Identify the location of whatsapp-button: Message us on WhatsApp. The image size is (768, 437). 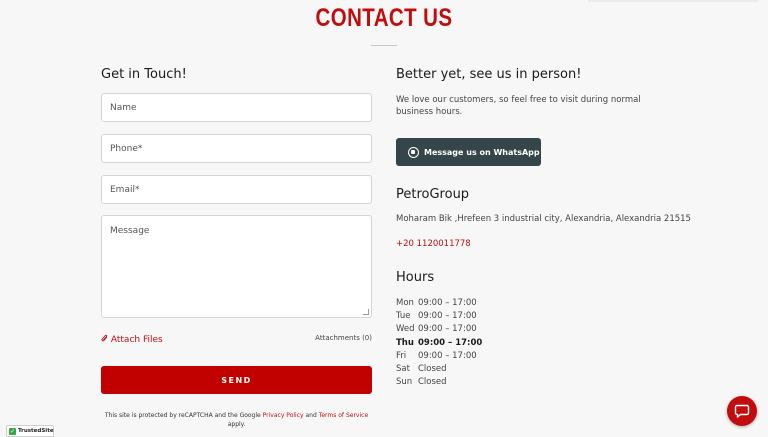
(468, 152).